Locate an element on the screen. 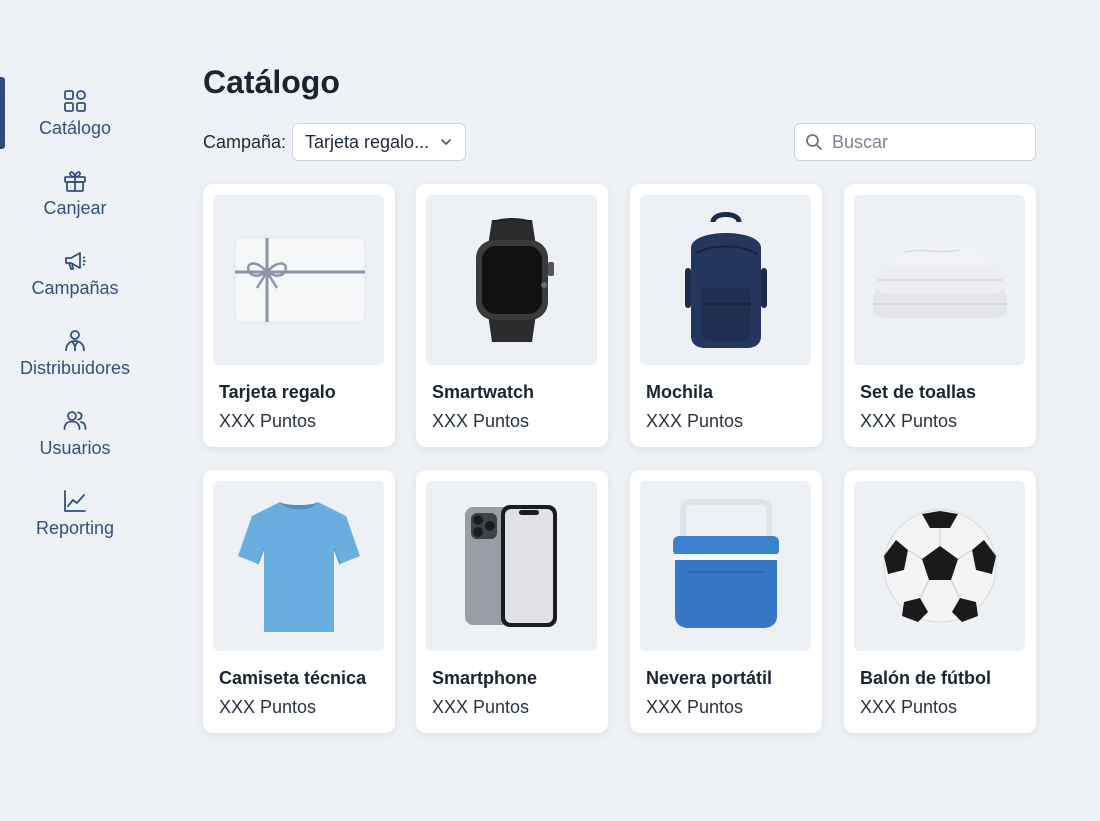  chevron-down-icon is located at coordinates (446, 142).